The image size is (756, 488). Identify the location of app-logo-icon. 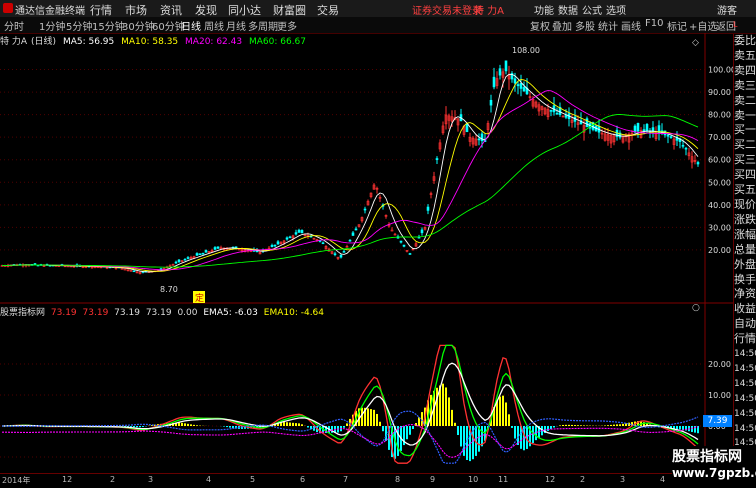
(8, 8).